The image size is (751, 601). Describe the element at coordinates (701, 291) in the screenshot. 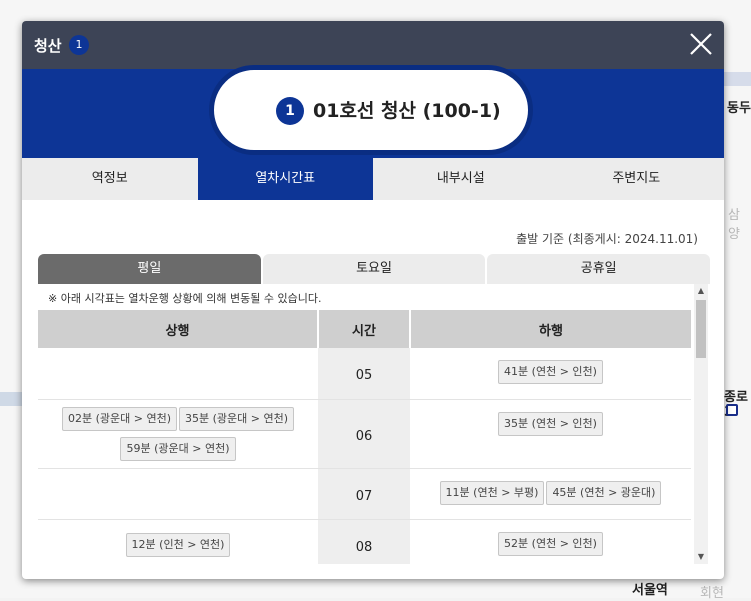

I see `scroll-up-icon: ▲` at that location.